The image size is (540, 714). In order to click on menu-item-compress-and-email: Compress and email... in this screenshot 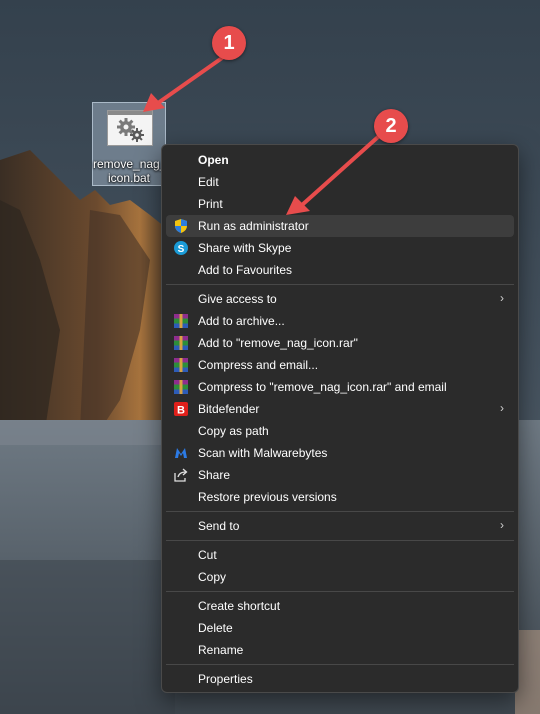, I will do `click(340, 365)`.